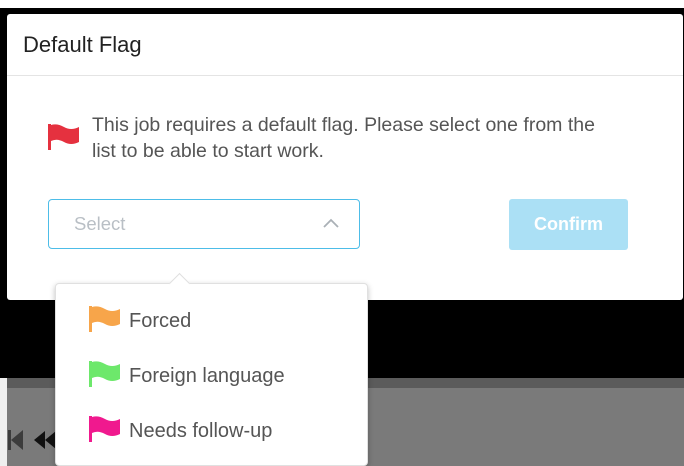 The image size is (684, 466). Describe the element at coordinates (207, 376) in the screenshot. I see `option-label: Foreign language` at that location.